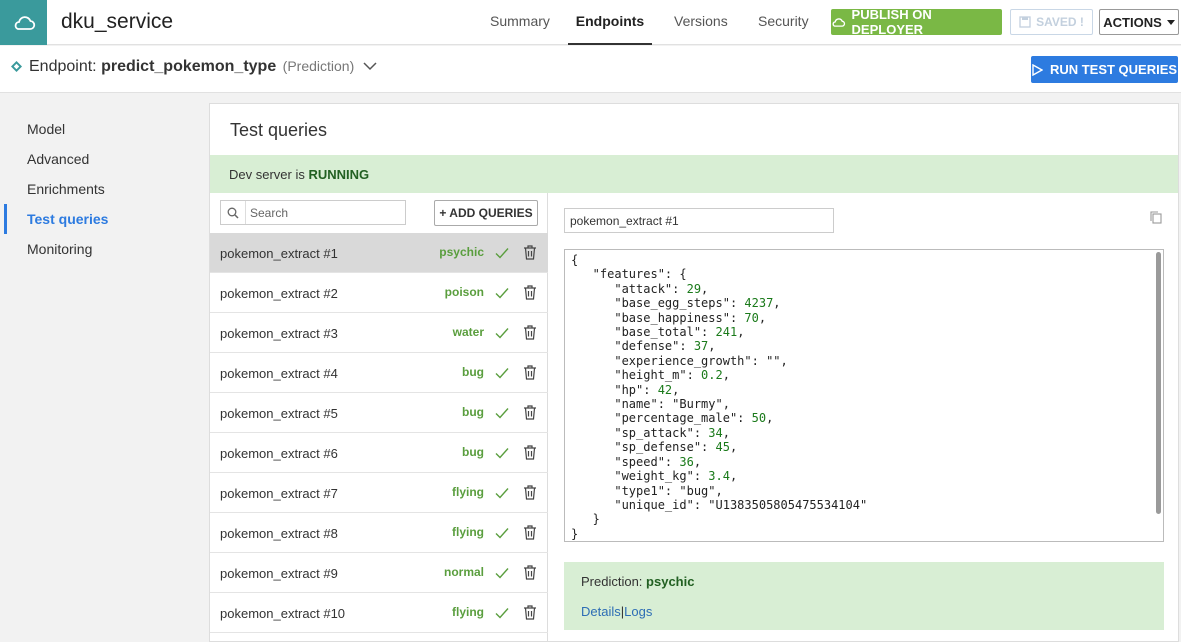 This screenshot has height=642, width=1181. What do you see at coordinates (279, 293) in the screenshot?
I see `query-name: pokemon_extract #2` at bounding box center [279, 293].